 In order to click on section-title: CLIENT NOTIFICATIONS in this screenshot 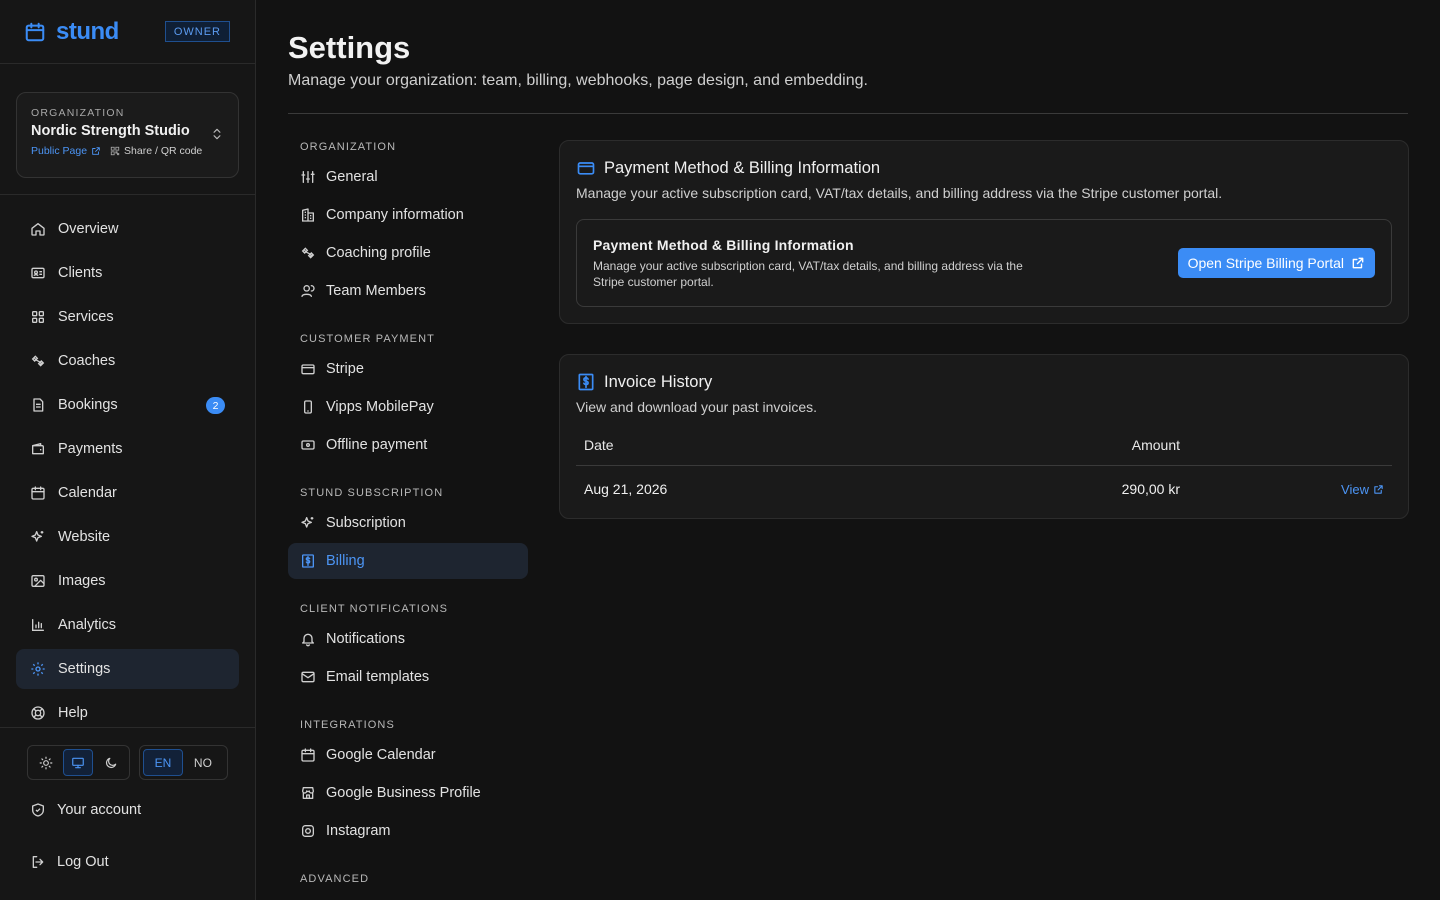, I will do `click(374, 609)`.